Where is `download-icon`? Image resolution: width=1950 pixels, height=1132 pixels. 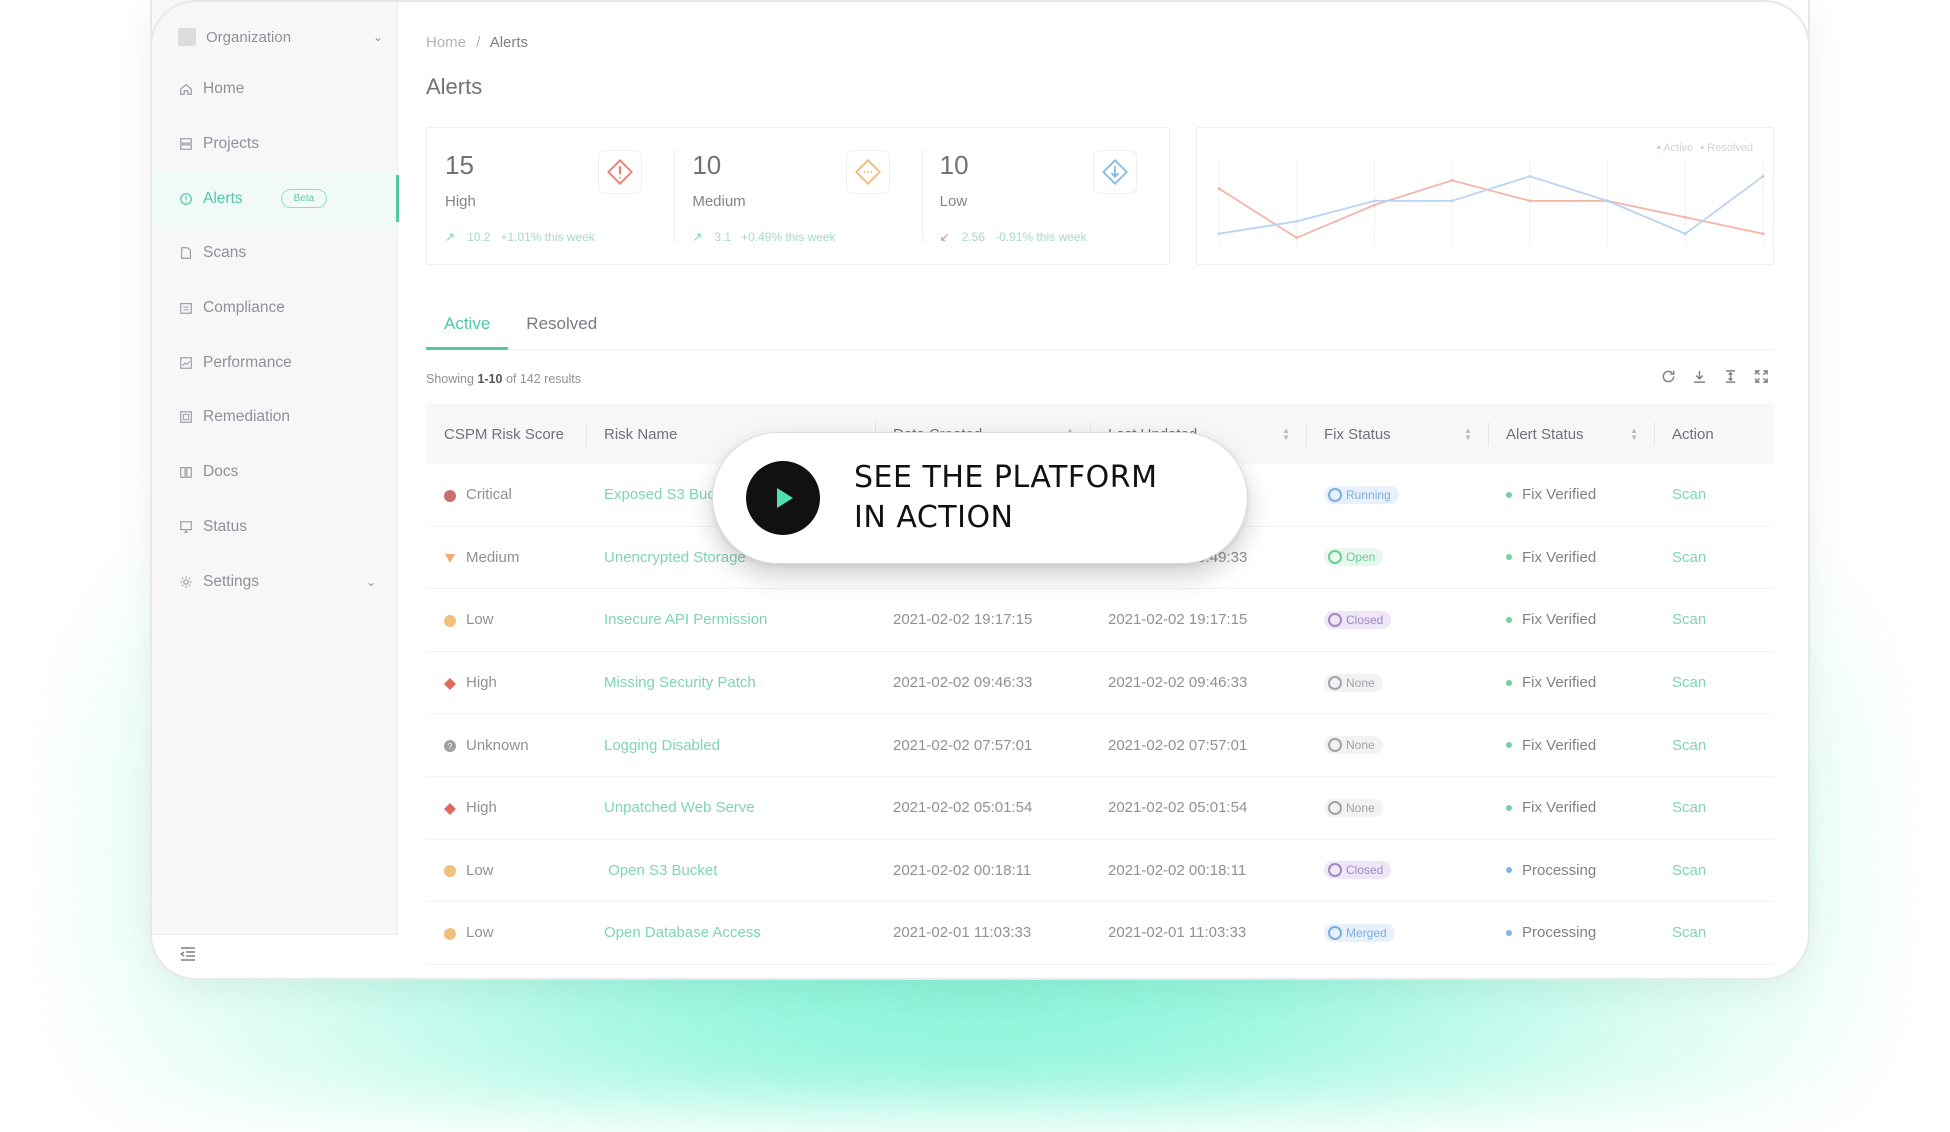
download-icon is located at coordinates (1699, 376).